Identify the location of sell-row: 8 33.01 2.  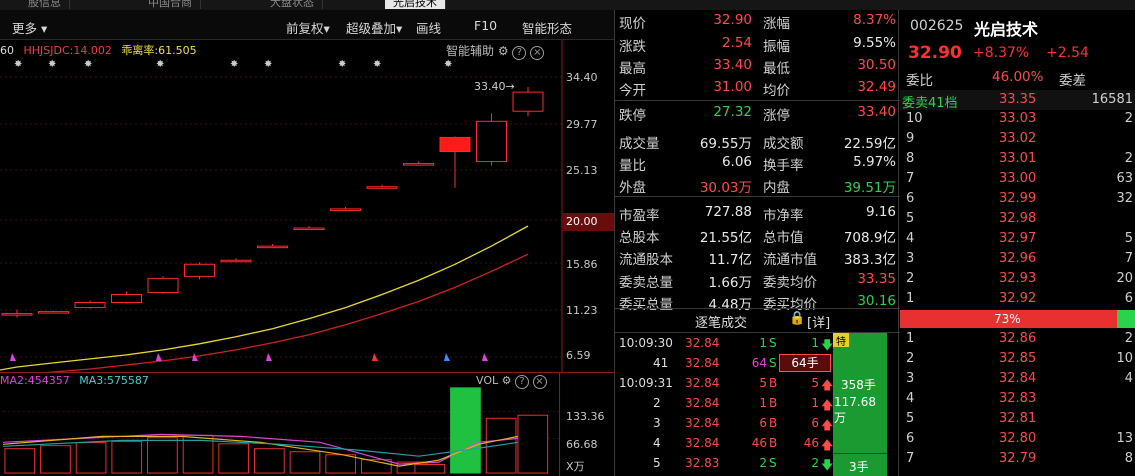
(1017, 161).